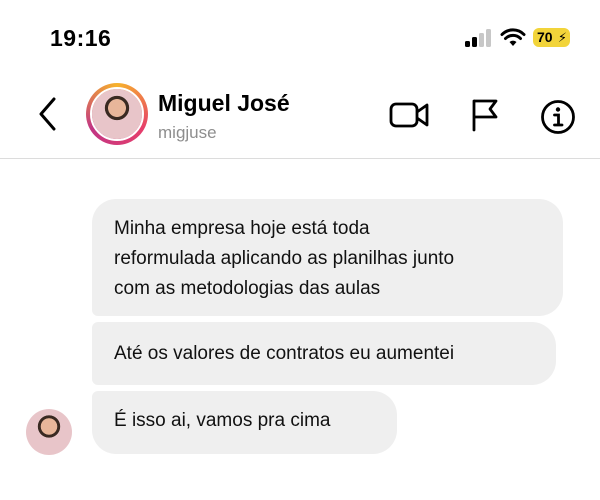  What do you see at coordinates (284, 353) in the screenshot?
I see `message-line: Até os valores de contratos eu aumentei` at bounding box center [284, 353].